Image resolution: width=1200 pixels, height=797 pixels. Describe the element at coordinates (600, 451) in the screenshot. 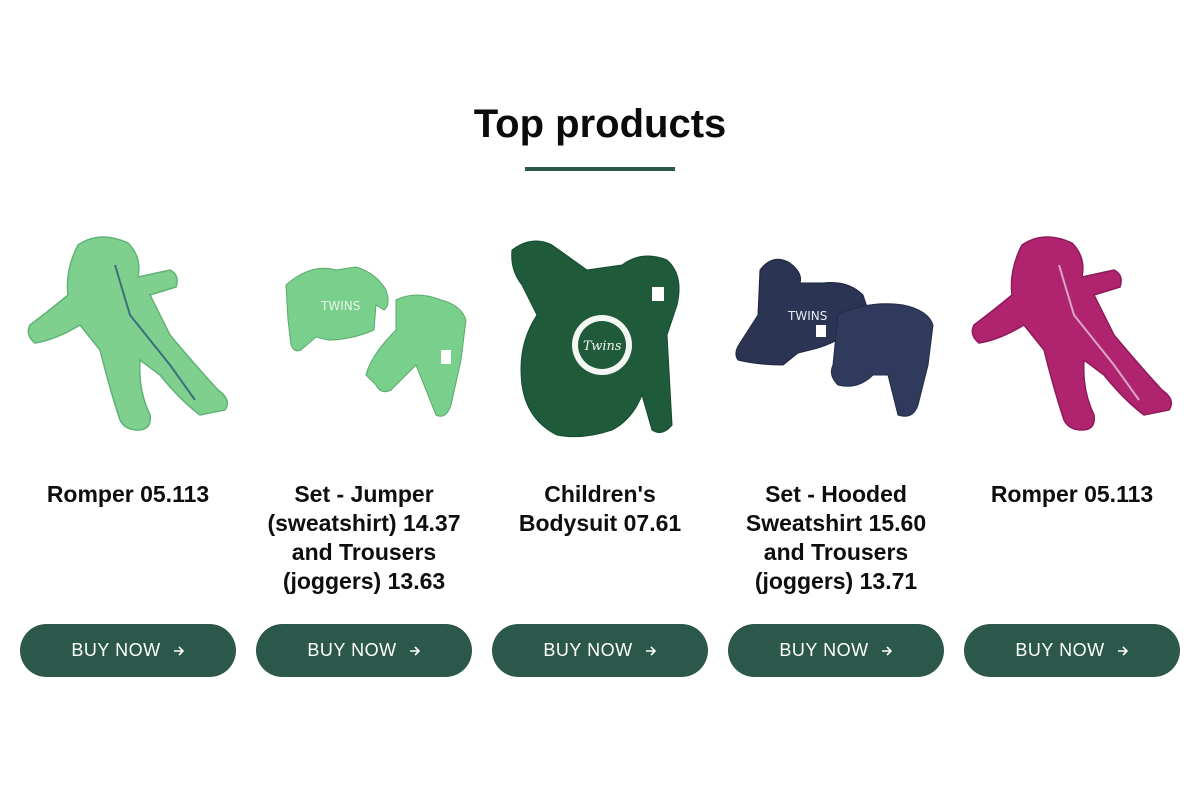

I see `product-card: Twins Children's Bodysuit 07.61 BUY NOW` at that location.